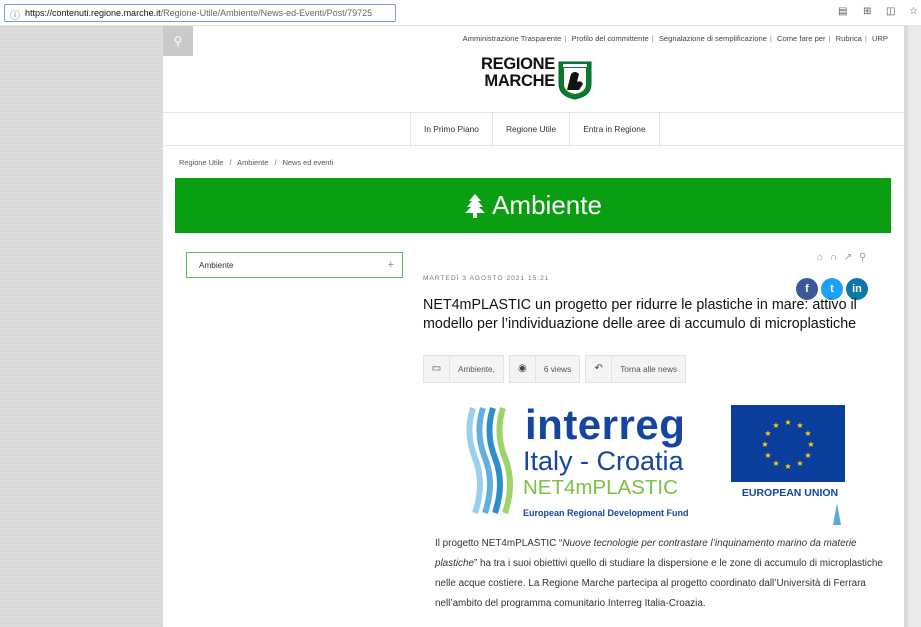 This screenshot has width=921, height=627. What do you see at coordinates (914, 326) in the screenshot?
I see `scrollbar` at bounding box center [914, 326].